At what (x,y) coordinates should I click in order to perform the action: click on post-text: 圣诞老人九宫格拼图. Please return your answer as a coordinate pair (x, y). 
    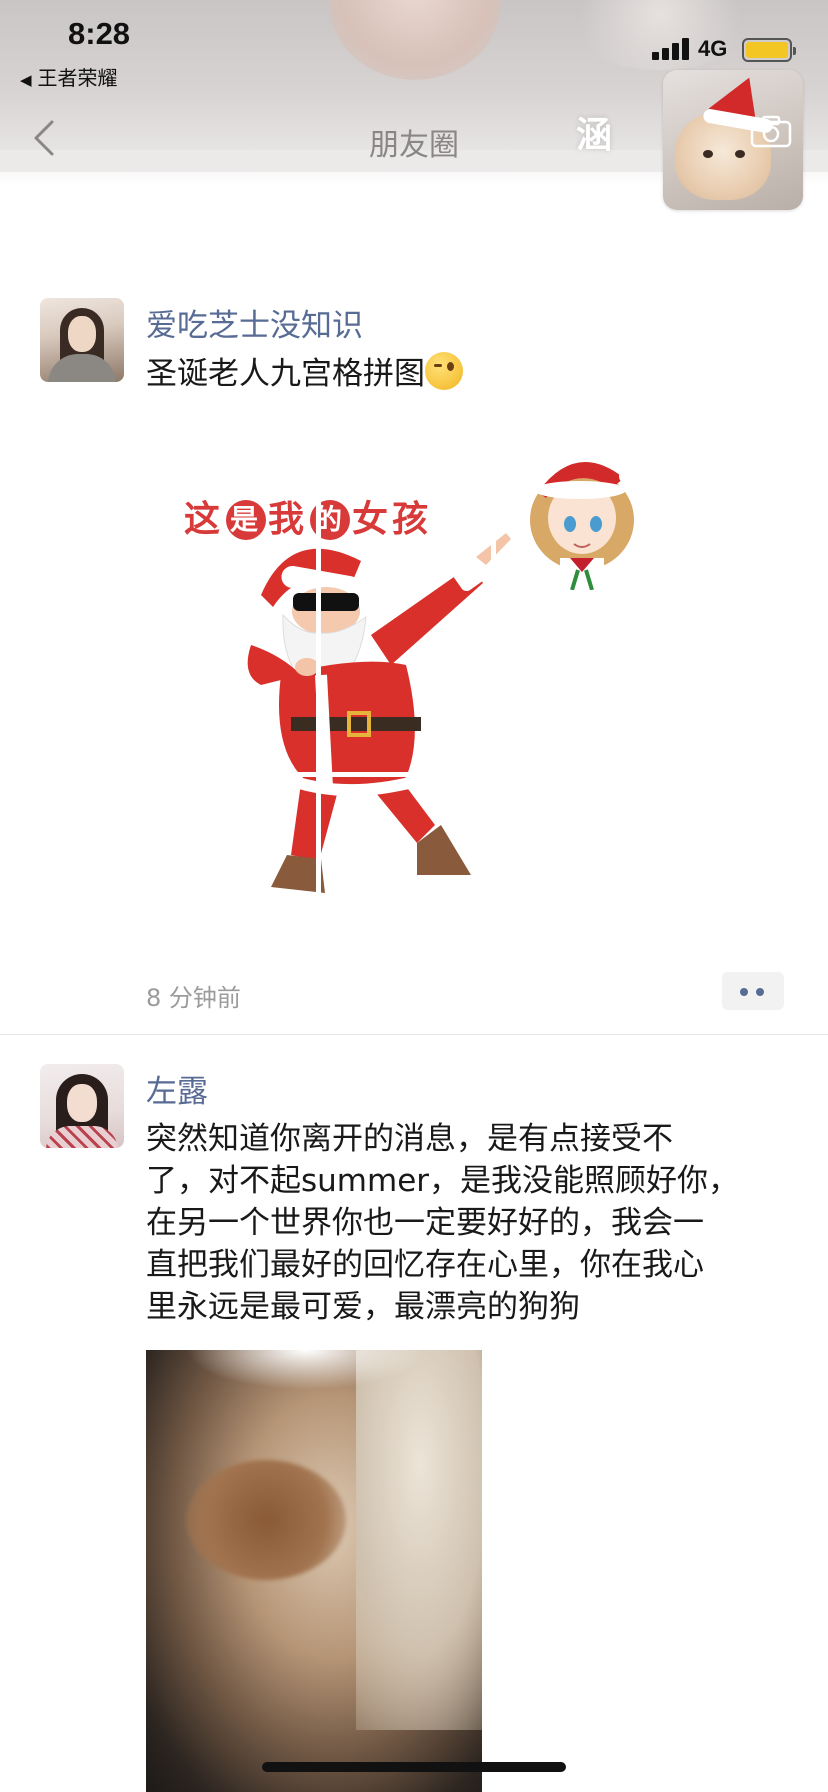
    Looking at the image, I should click on (466, 373).